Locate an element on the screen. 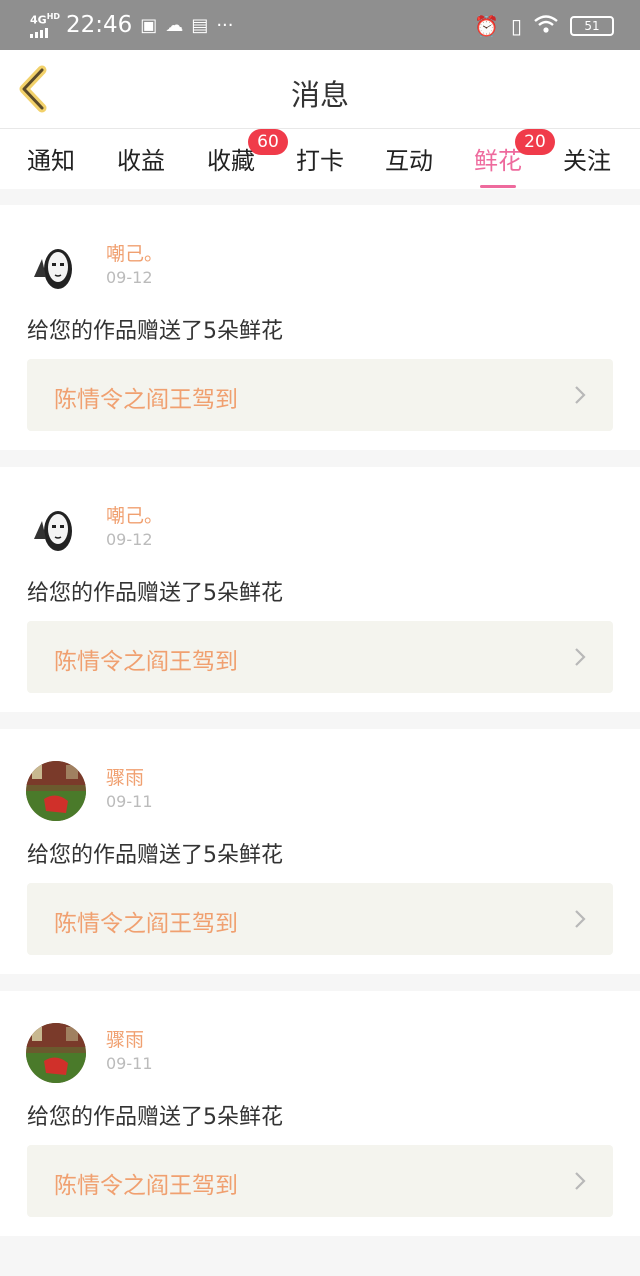 The image size is (640, 1276). tab-label: 收益 is located at coordinates (141, 161).